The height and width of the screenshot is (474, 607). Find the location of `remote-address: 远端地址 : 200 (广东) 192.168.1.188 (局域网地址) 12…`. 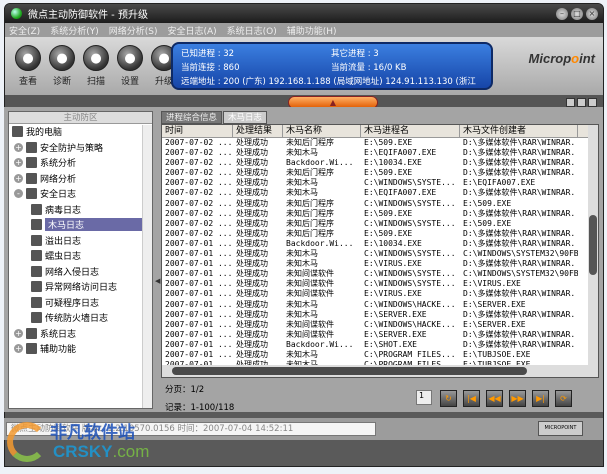

remote-address: 远端地址 : 200 (广东) 192.168.1.188 (局域网地址) 12… is located at coordinates (328, 82).